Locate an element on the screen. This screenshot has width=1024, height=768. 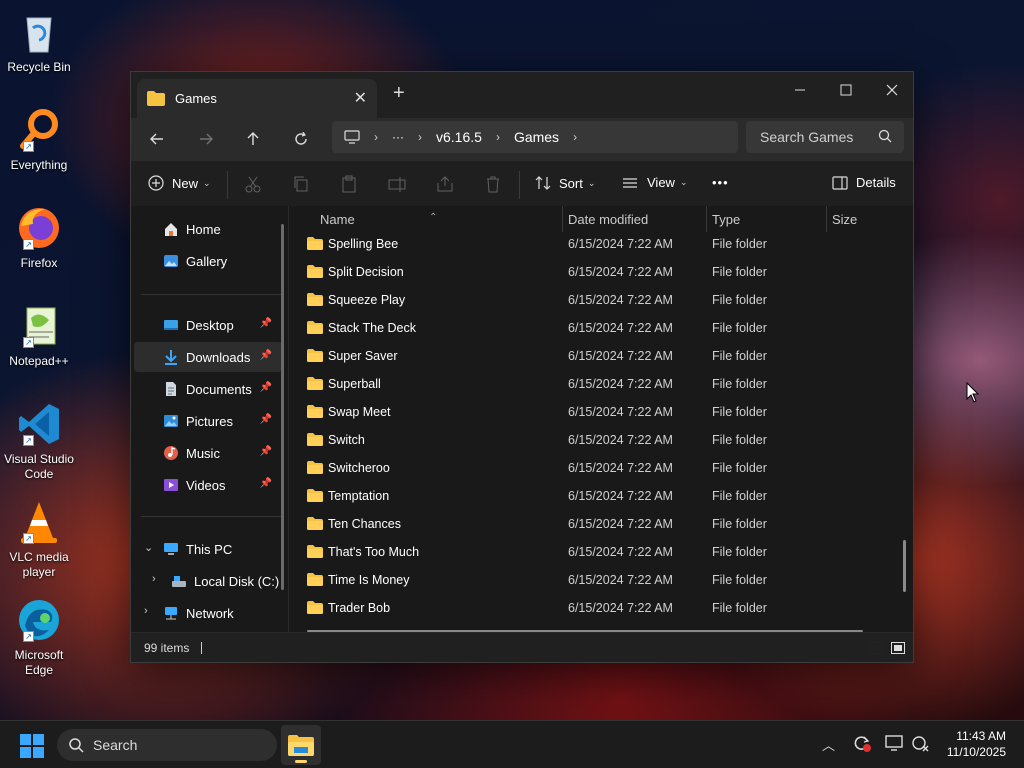
column-header-name: Name is located at coordinates (337, 219).